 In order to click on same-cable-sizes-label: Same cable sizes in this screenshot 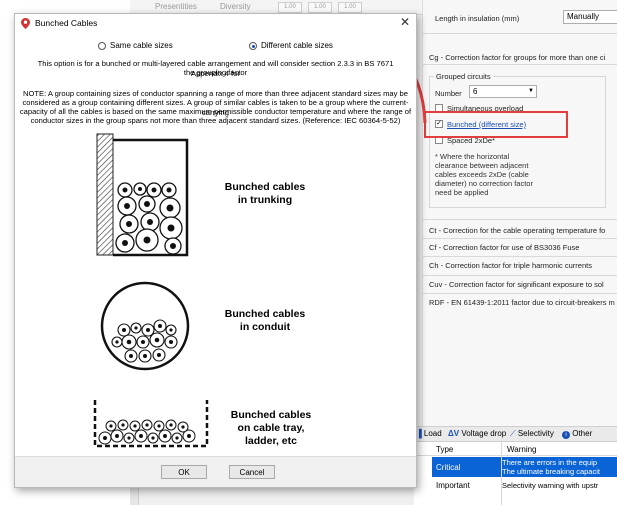, I will do `click(141, 45)`.